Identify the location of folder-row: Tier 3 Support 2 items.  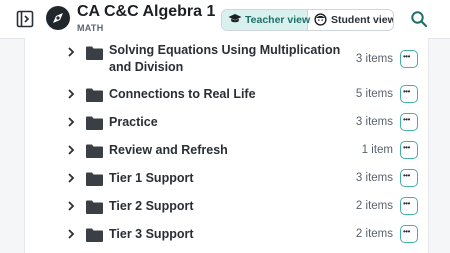
(226, 238).